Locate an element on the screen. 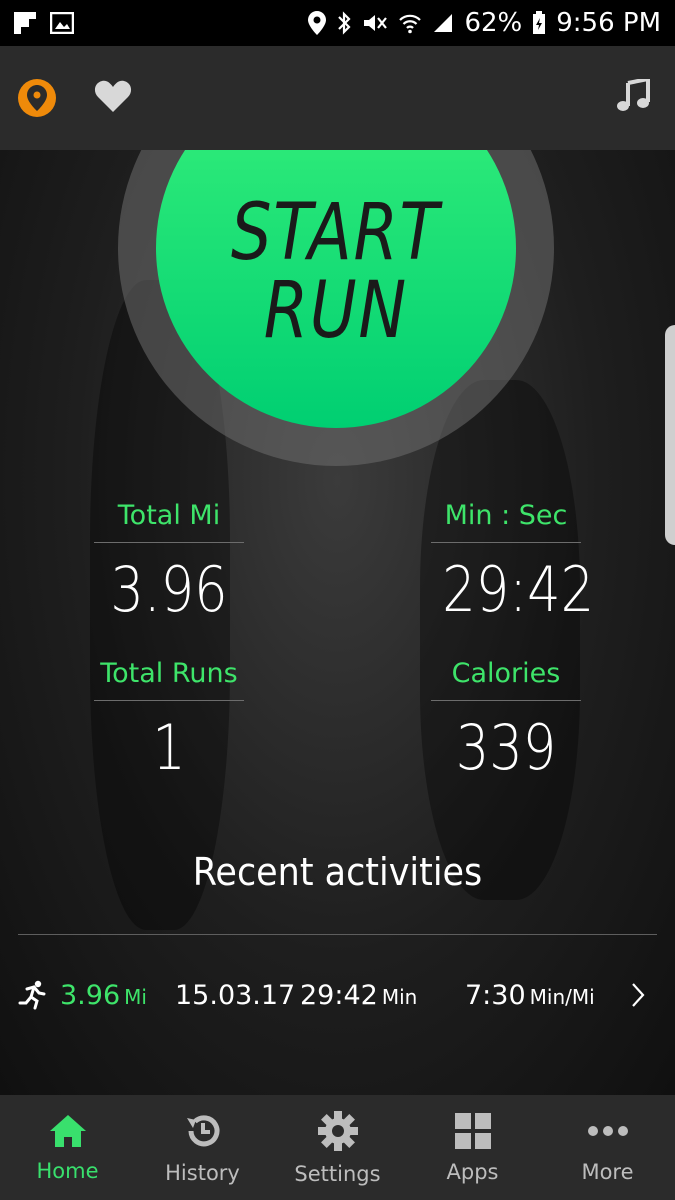 The image size is (675, 1200). image-icon is located at coordinates (62, 23).